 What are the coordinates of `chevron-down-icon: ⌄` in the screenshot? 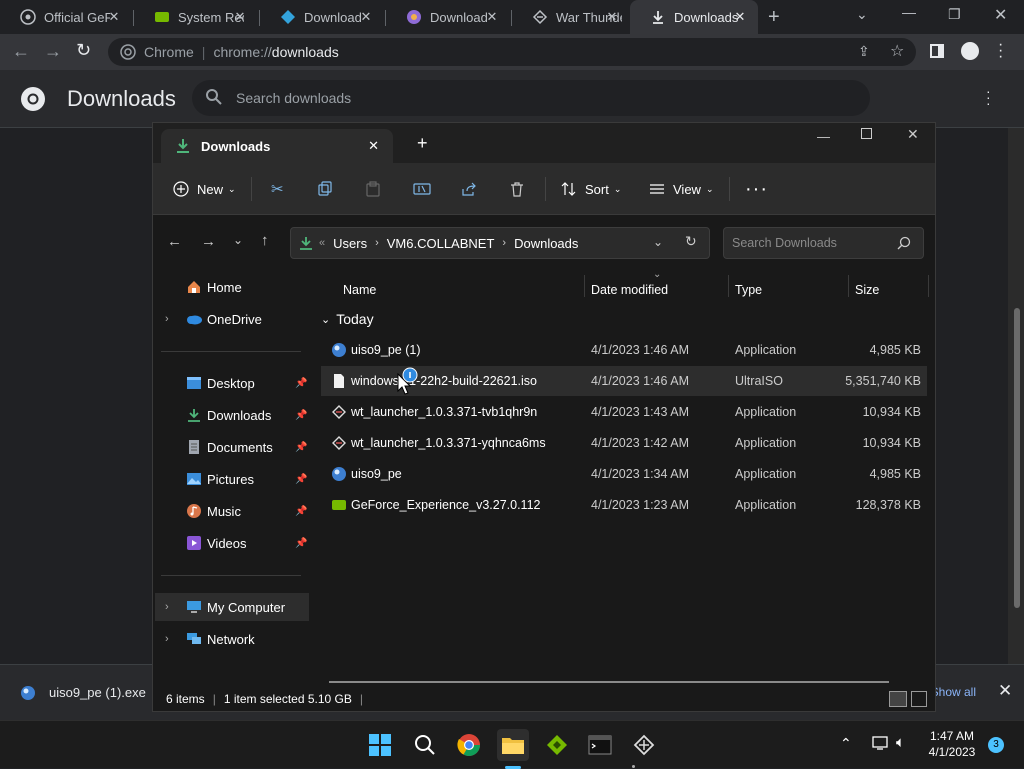 It's located at (658, 242).